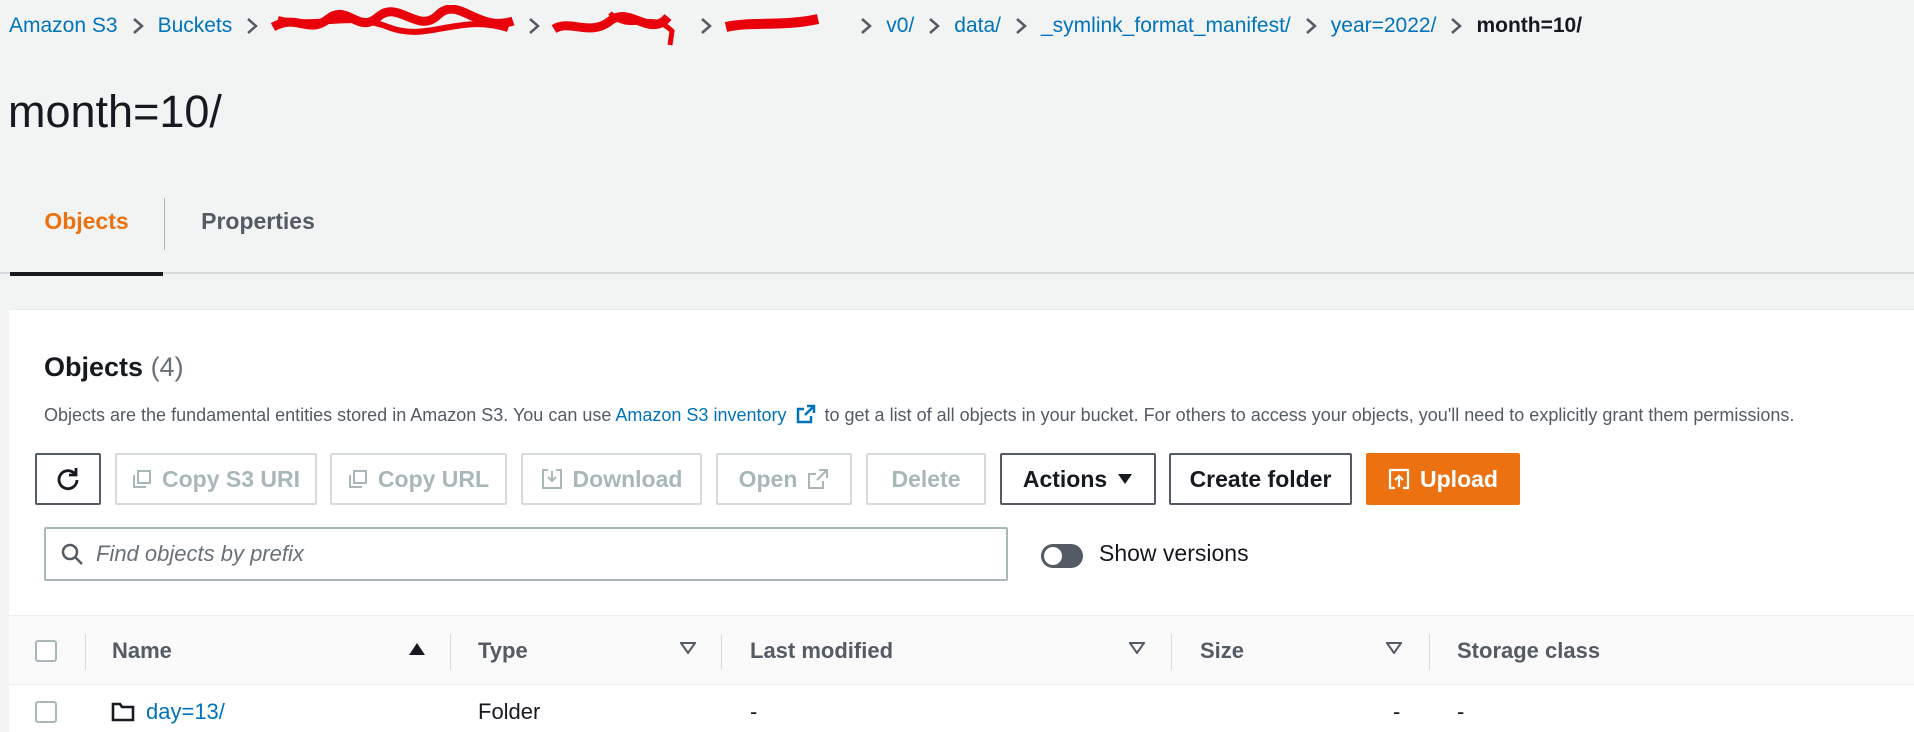  I want to click on copy-s3-uri-button: Copy S3 URI, so click(216, 479).